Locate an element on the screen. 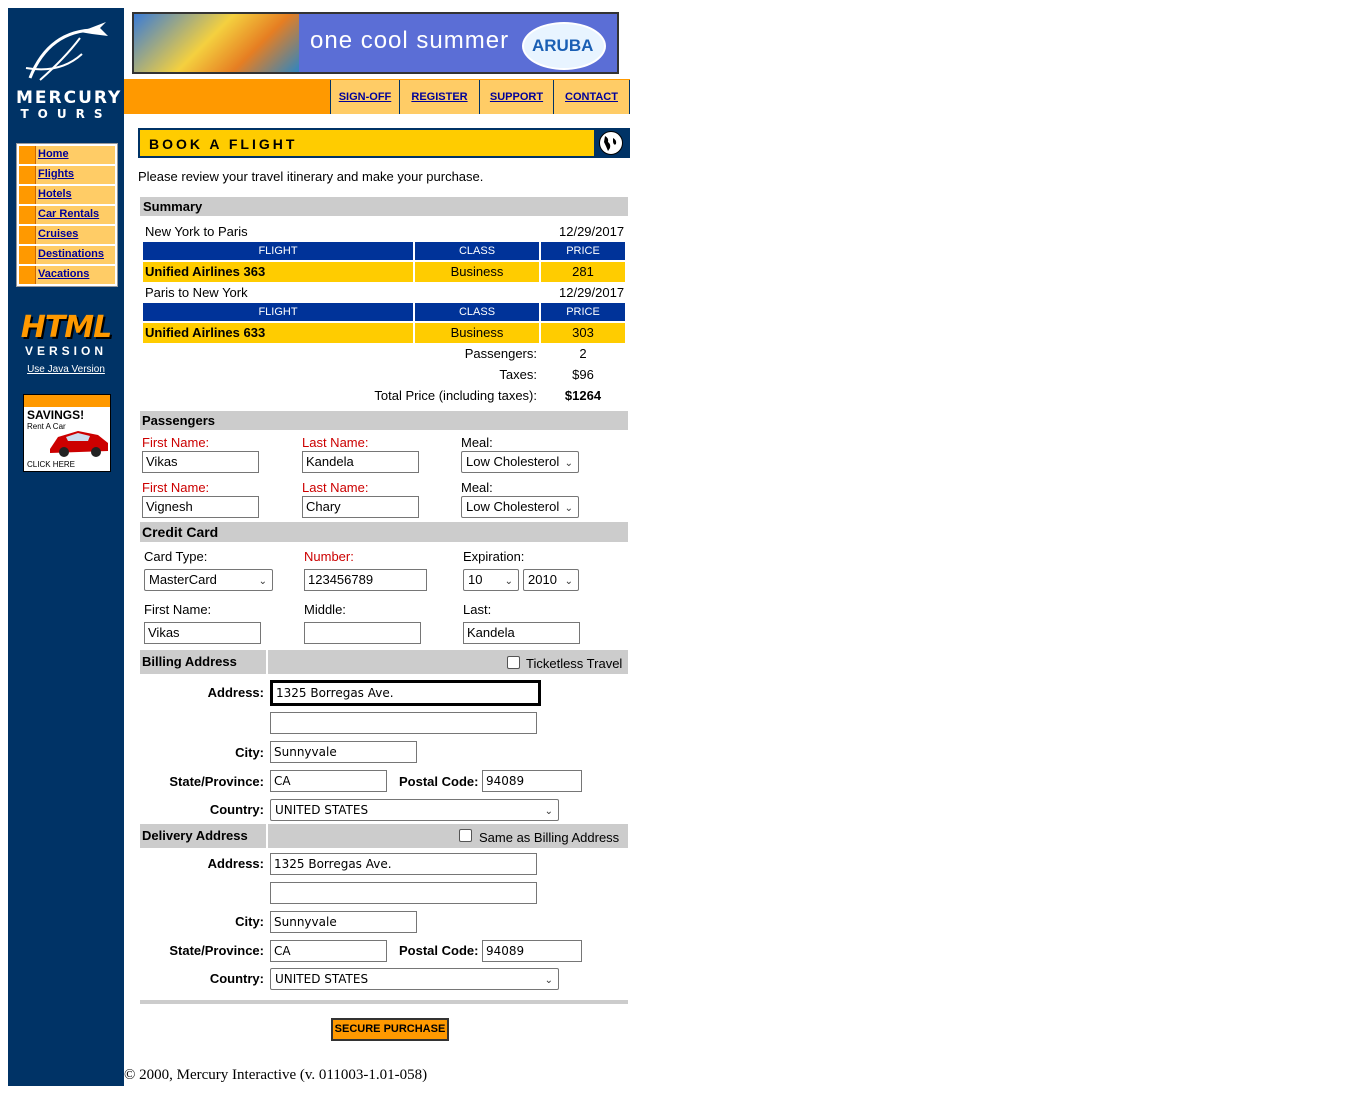  passenger1-first-input: Vikas is located at coordinates (200, 462).